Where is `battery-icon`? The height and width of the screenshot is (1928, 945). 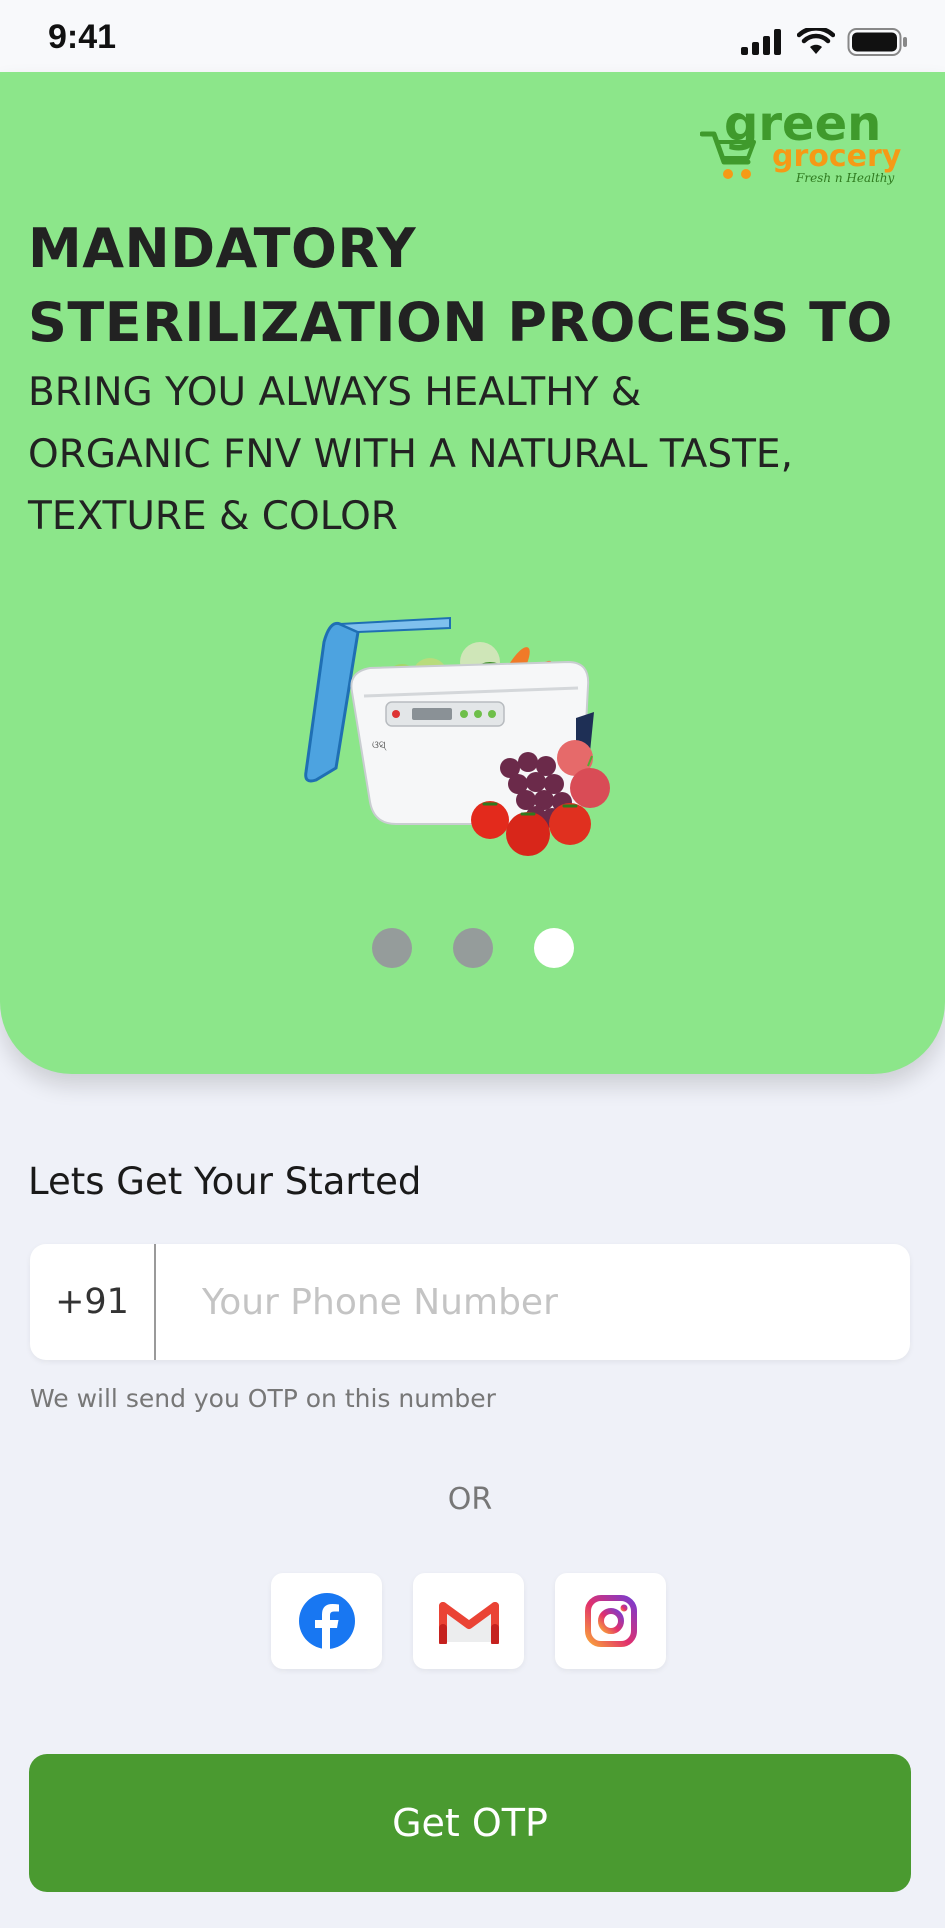 battery-icon is located at coordinates (877, 42).